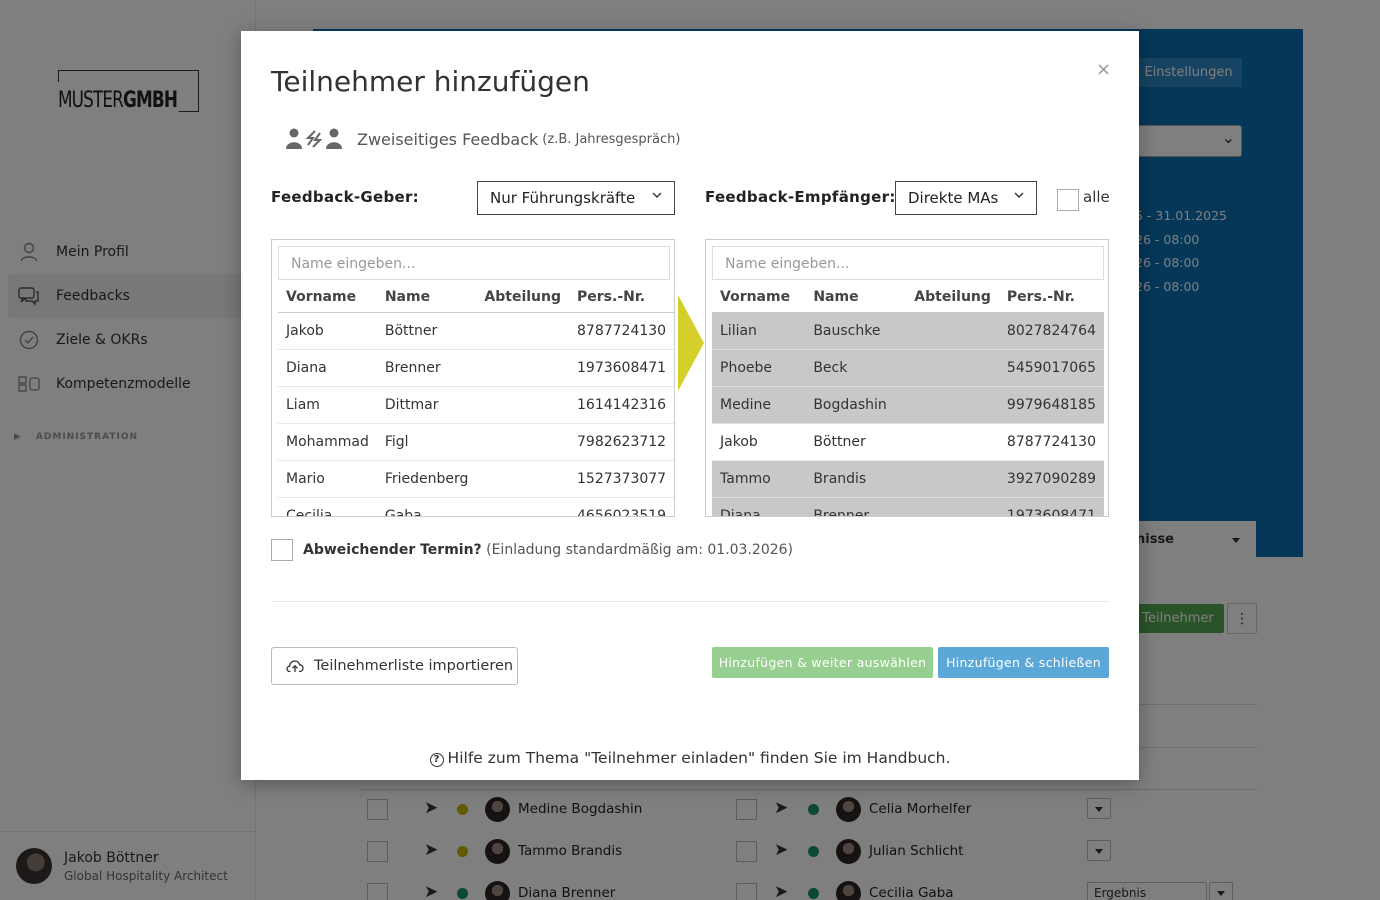 Image resolution: width=1380 pixels, height=900 pixels. Describe the element at coordinates (690, 601) in the screenshot. I see `divider` at that location.